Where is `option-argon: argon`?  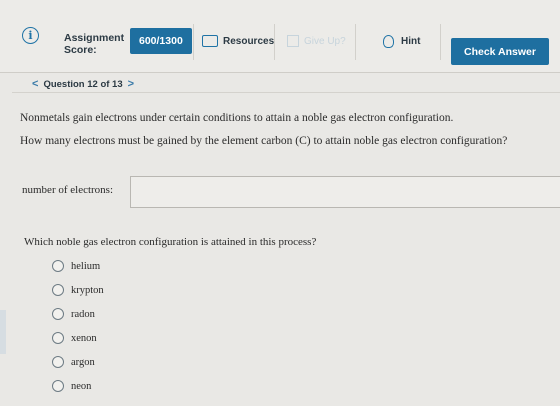
option-argon: argon is located at coordinates (73, 362).